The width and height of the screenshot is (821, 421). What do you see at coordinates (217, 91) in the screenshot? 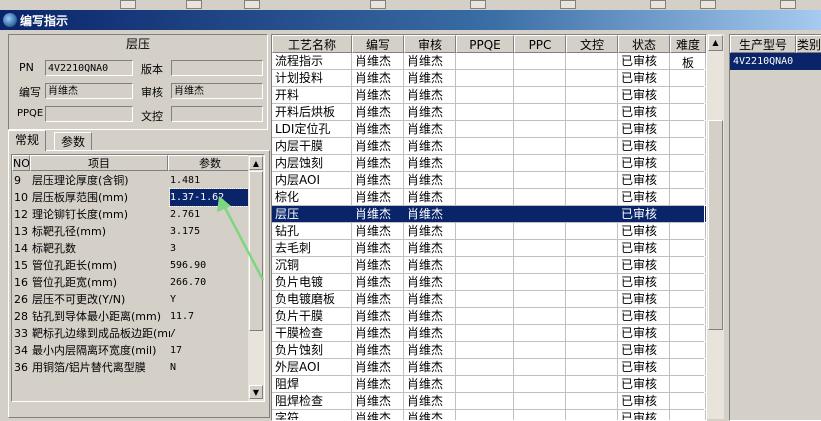
I see `reviewer-field: 肖维杰` at bounding box center [217, 91].